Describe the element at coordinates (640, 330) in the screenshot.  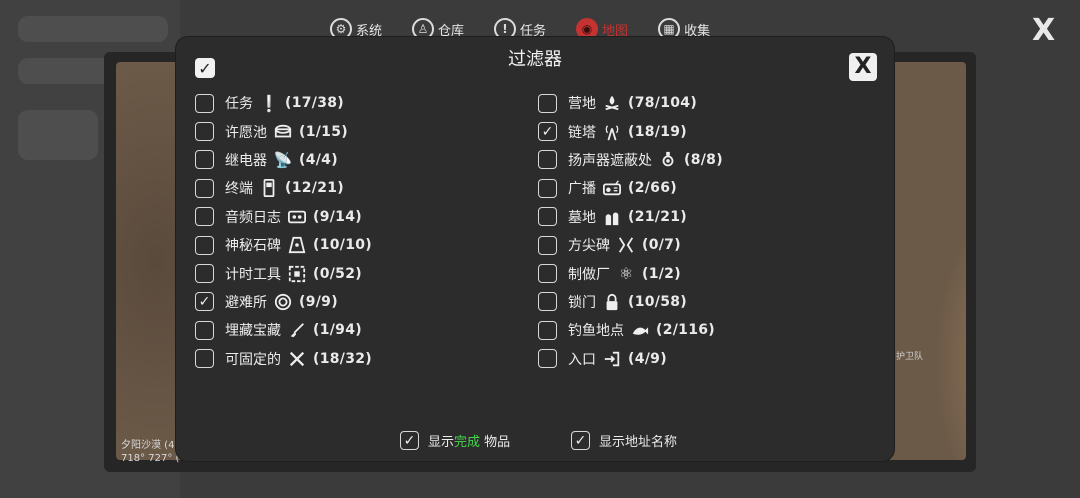
I see `fish-icon` at that location.